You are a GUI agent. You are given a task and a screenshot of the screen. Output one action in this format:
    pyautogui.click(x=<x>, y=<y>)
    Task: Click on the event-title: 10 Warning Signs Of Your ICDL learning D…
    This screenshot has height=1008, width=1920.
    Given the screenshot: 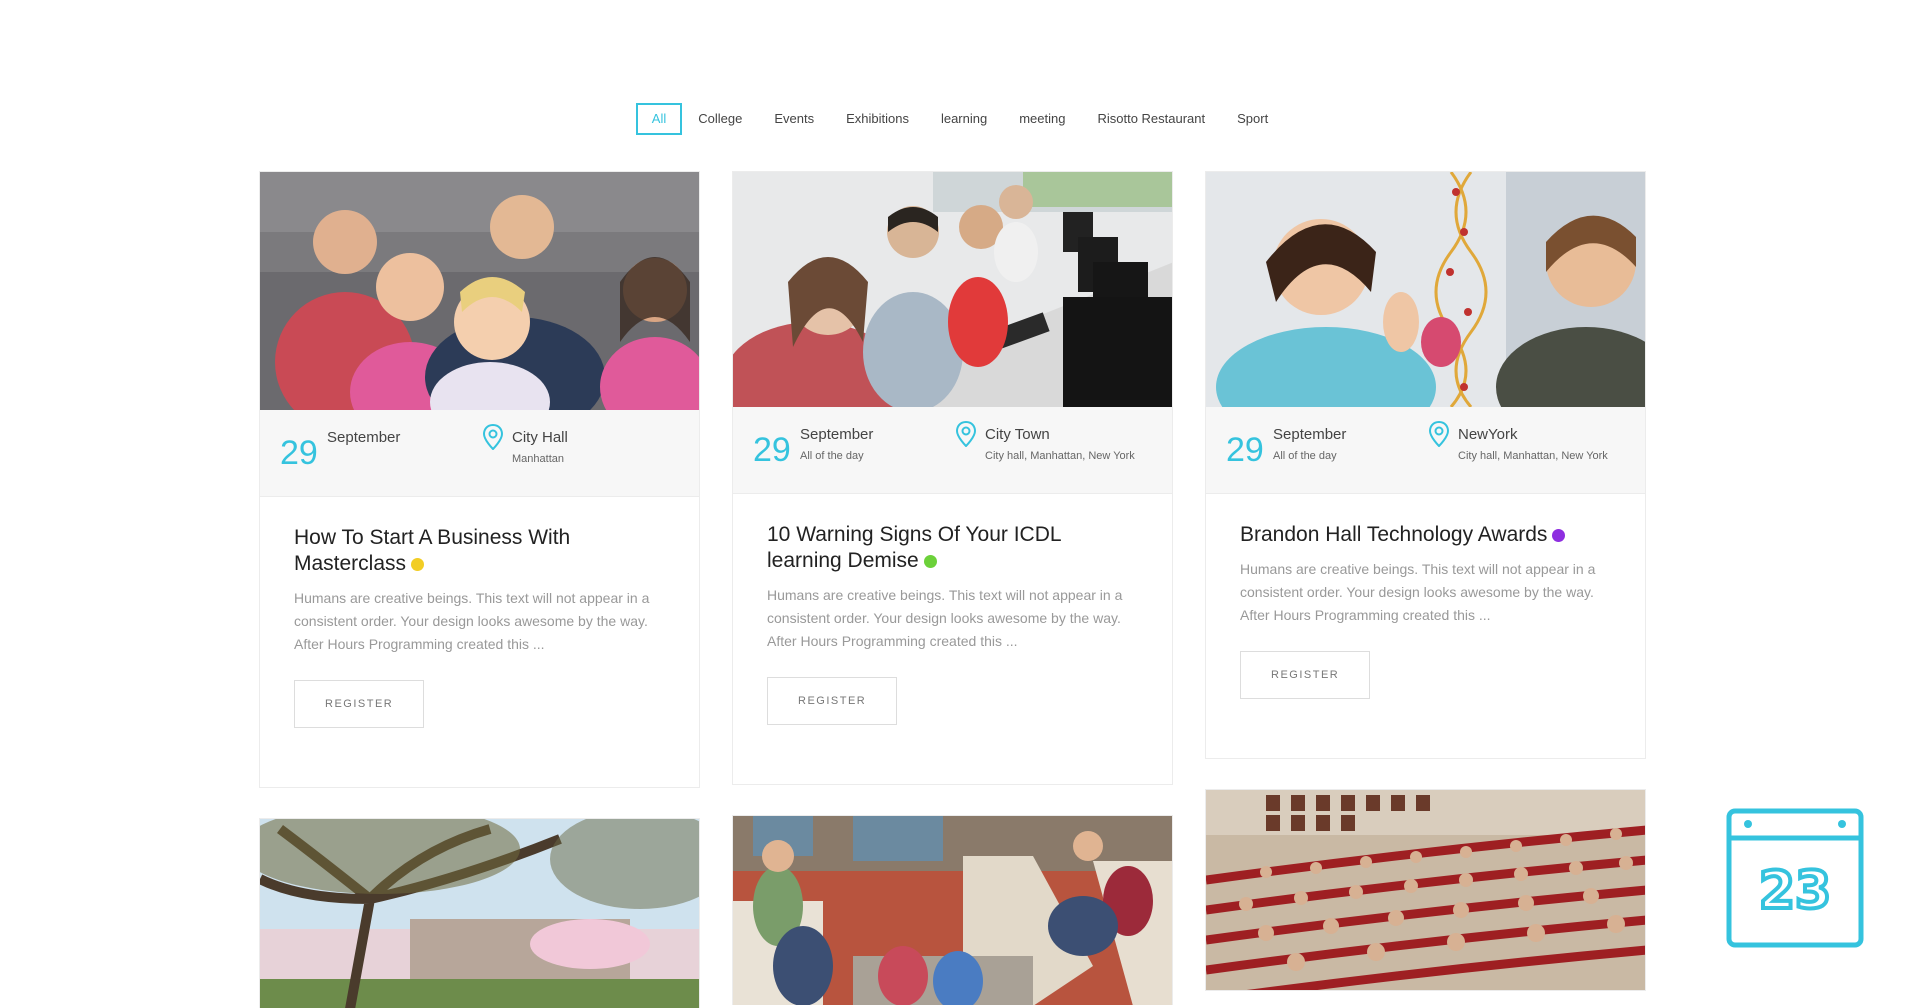 What is the action you would take?
    pyautogui.click(x=952, y=548)
    